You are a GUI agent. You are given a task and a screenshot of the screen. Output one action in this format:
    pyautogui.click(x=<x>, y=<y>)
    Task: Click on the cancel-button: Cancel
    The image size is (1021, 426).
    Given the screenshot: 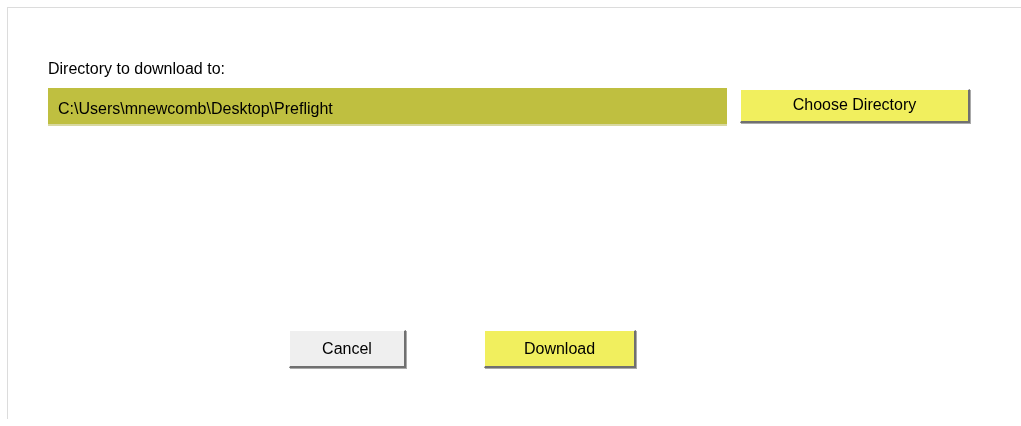 What is the action you would take?
    pyautogui.click(x=347, y=349)
    